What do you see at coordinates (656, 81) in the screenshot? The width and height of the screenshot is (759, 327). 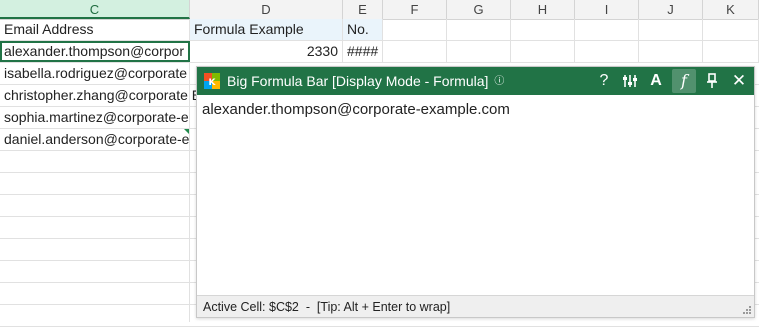 I see `font-button: A` at bounding box center [656, 81].